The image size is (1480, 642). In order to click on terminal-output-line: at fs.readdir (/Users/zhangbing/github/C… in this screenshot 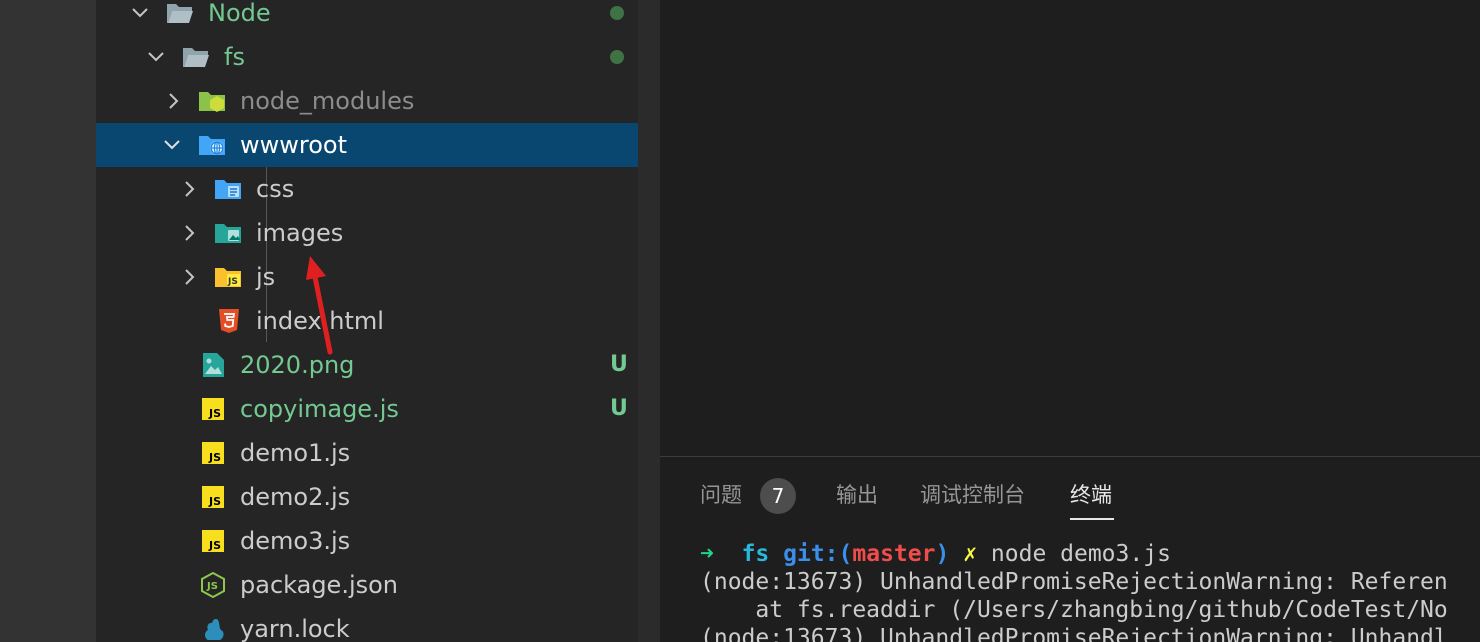, I will do `click(1074, 610)`.